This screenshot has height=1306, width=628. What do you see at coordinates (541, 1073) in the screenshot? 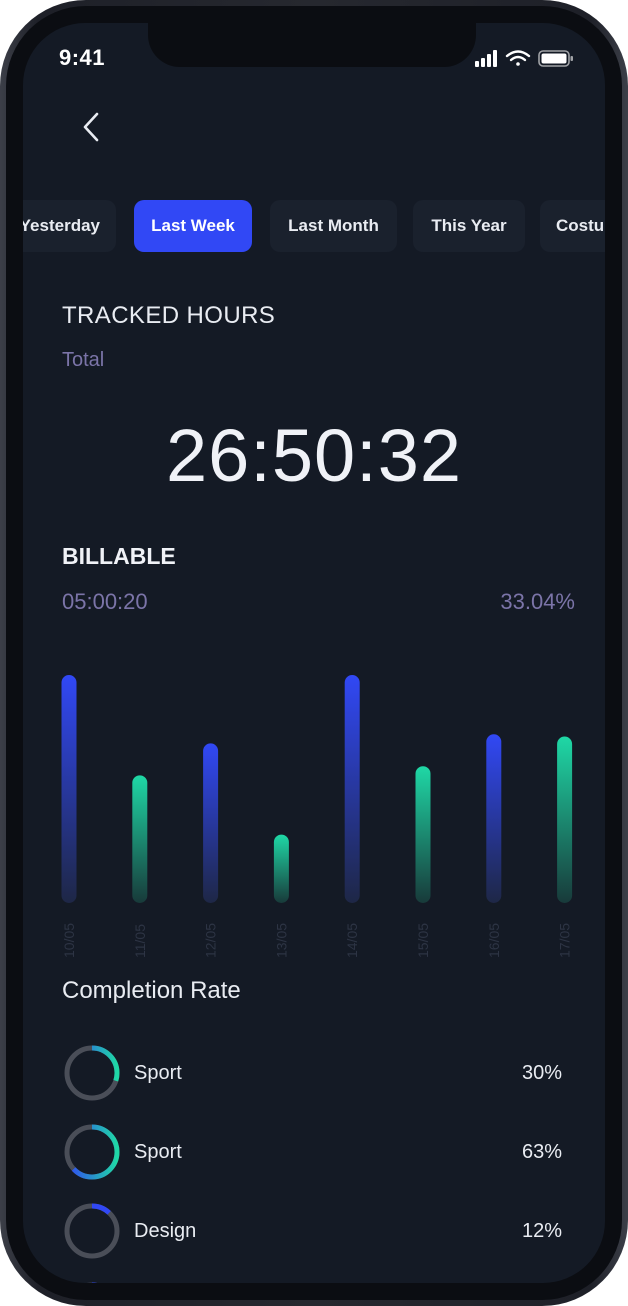
I see `completion-item-percent: 30%` at bounding box center [541, 1073].